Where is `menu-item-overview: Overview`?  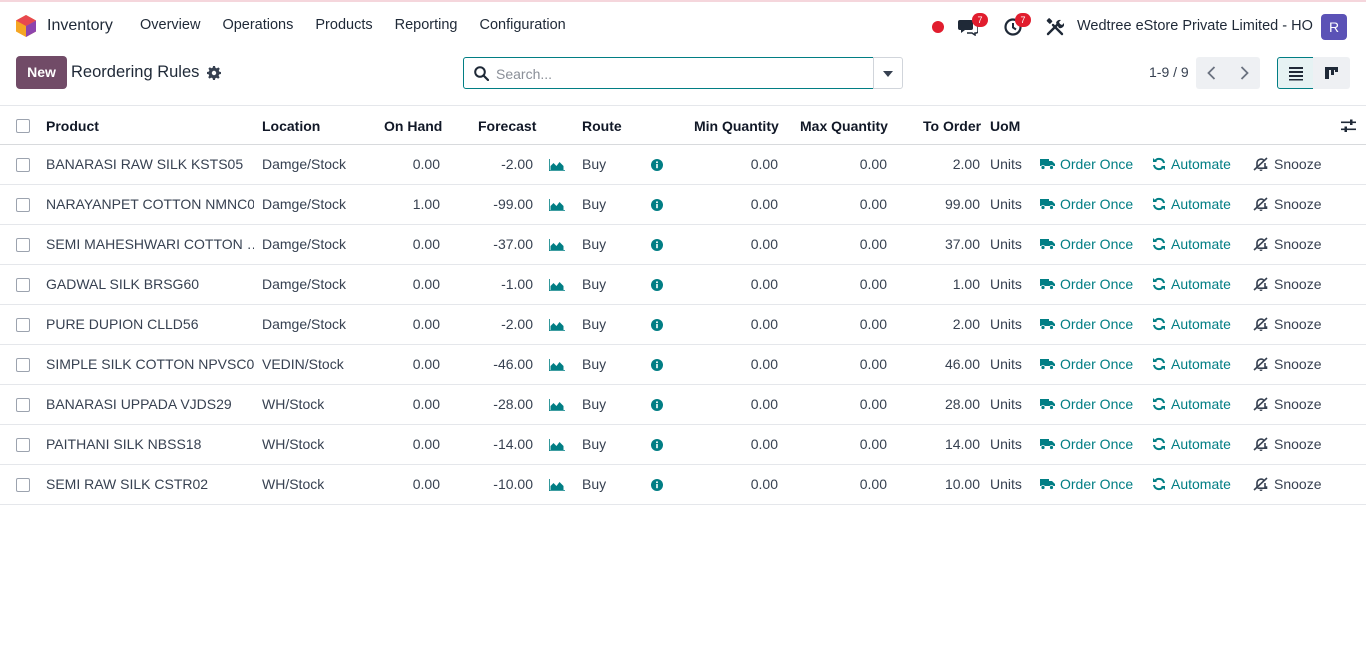
menu-item-overview: Overview is located at coordinates (170, 25).